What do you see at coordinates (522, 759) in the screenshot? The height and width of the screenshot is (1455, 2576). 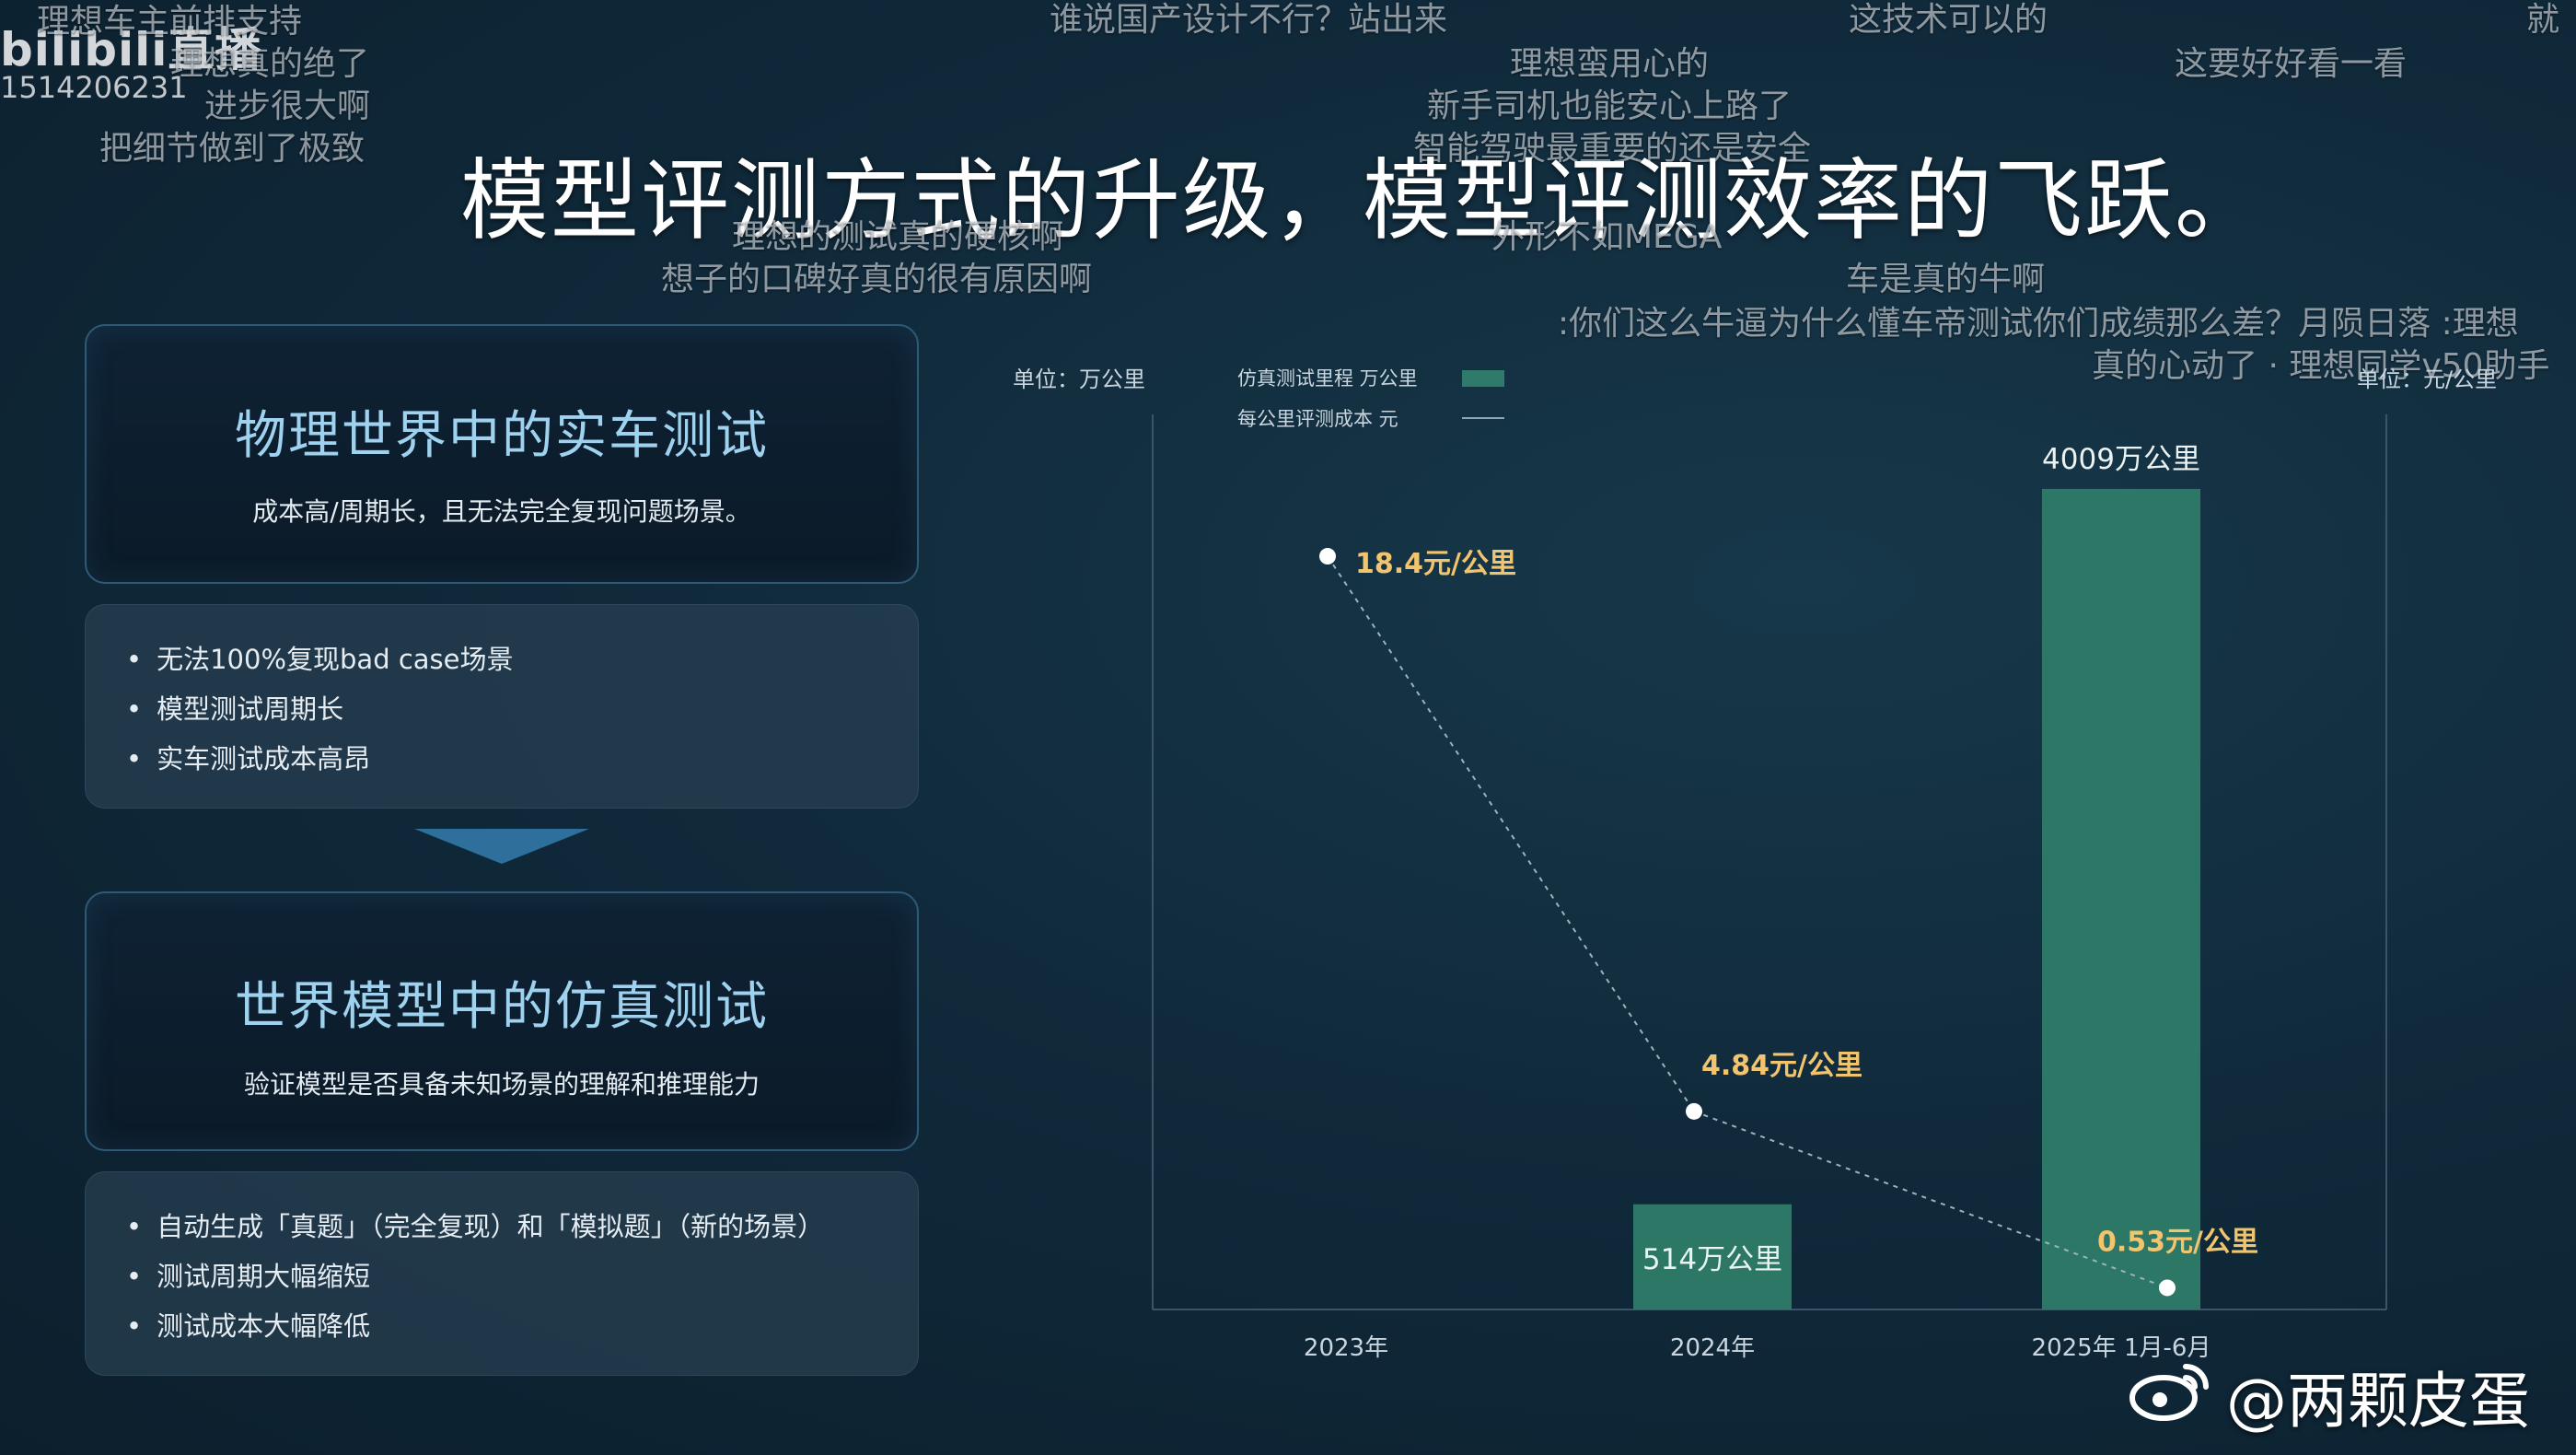 I see `list-item: 实车测试成本高昂` at bounding box center [522, 759].